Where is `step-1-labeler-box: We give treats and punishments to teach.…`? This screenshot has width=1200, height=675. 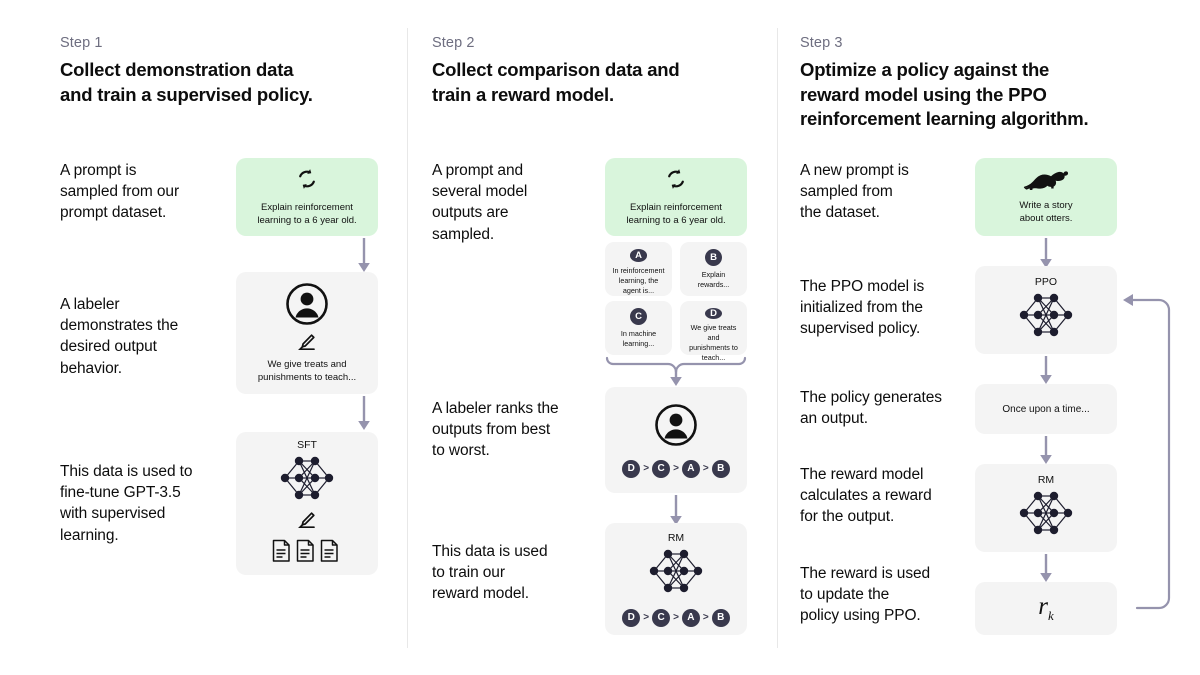 step-1-labeler-box: We give treats and punishments to teach.… is located at coordinates (307, 333).